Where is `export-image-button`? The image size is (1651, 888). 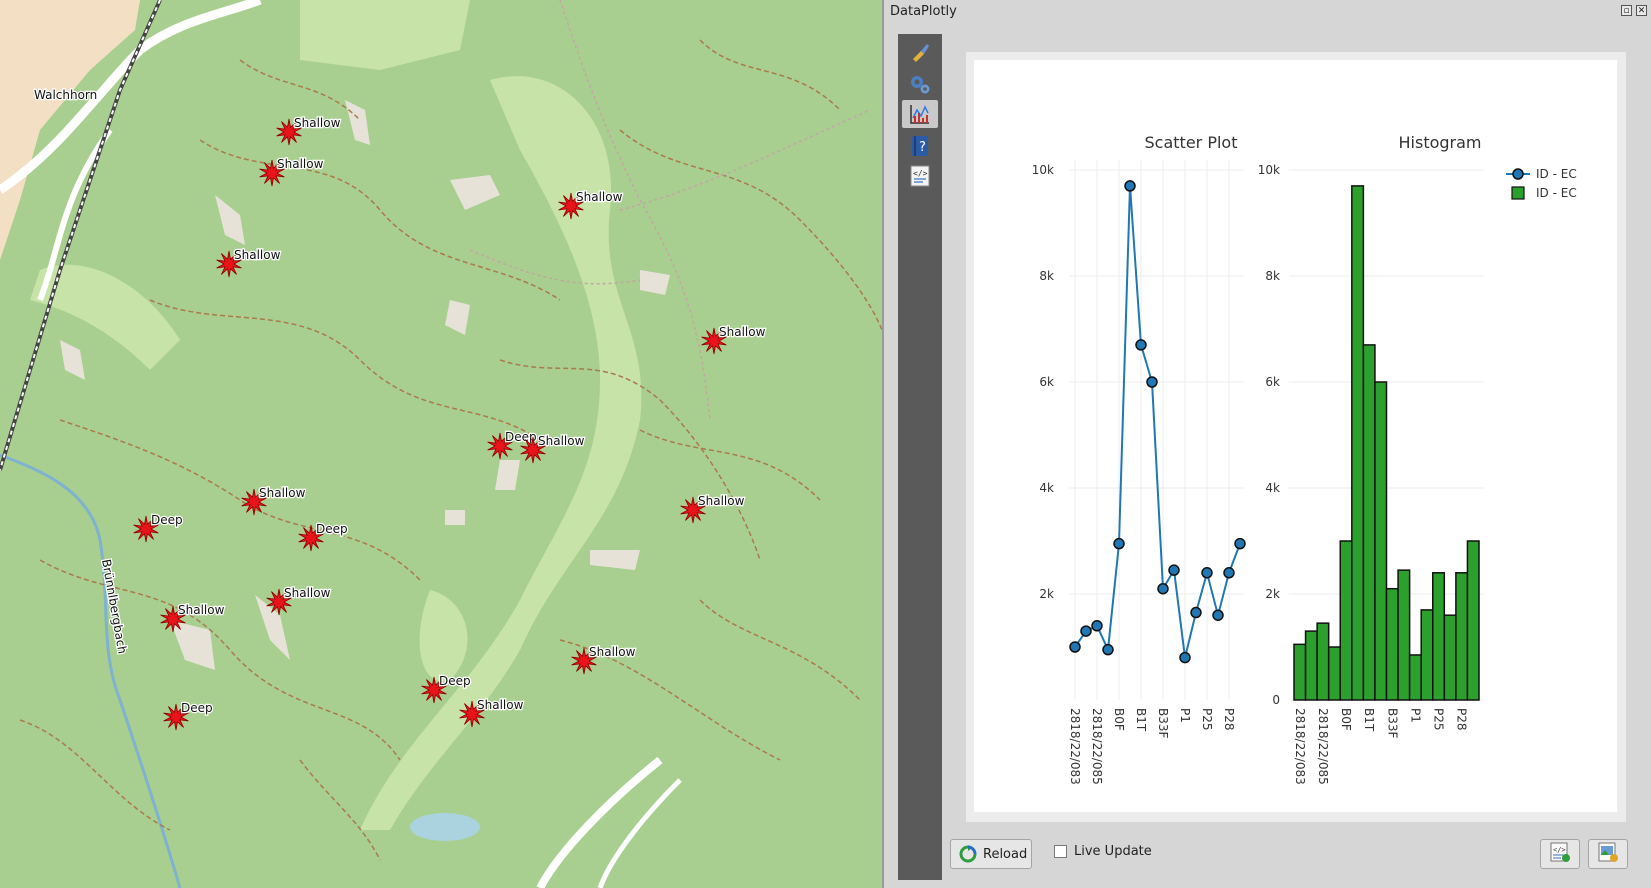 export-image-button is located at coordinates (1608, 854).